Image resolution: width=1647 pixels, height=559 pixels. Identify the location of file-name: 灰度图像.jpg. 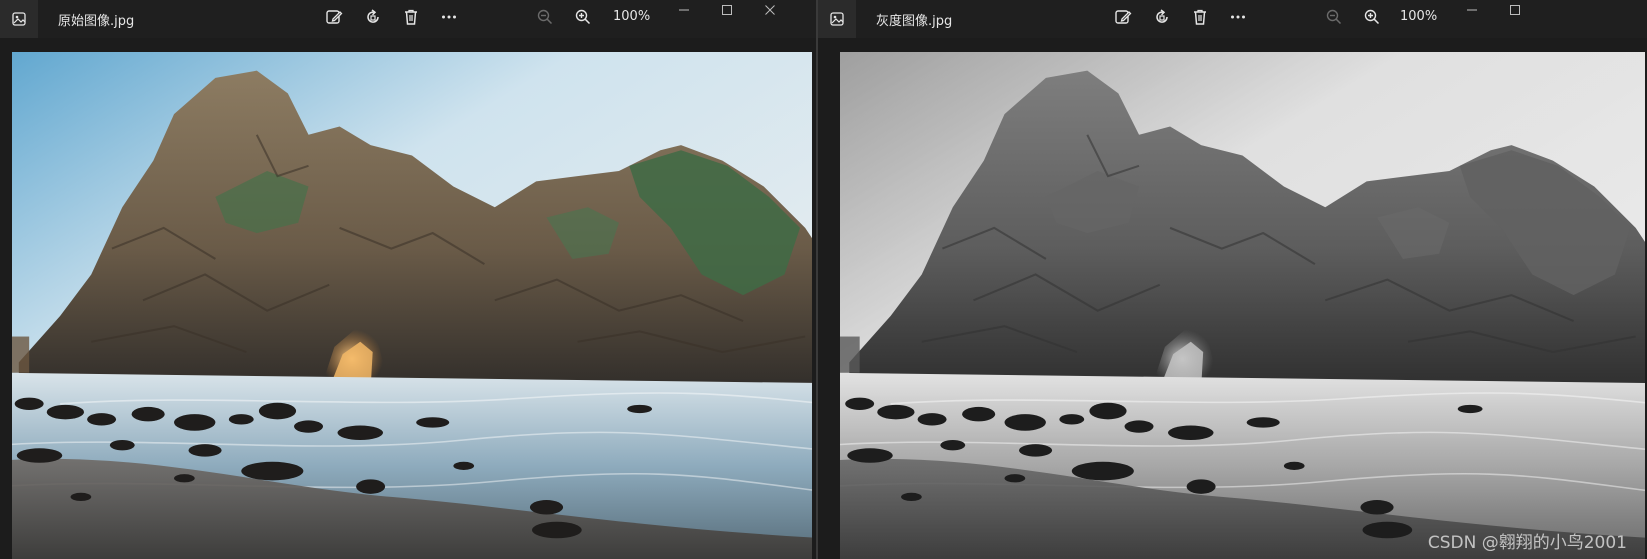
(914, 21).